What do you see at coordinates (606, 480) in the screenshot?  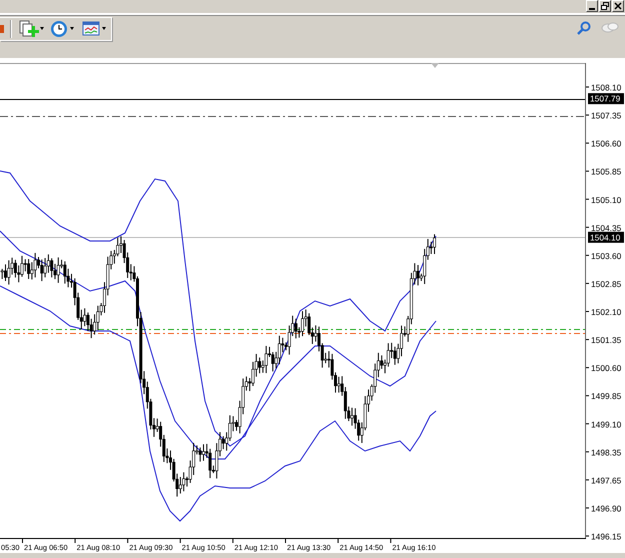 I see `price-label: 1497.65` at bounding box center [606, 480].